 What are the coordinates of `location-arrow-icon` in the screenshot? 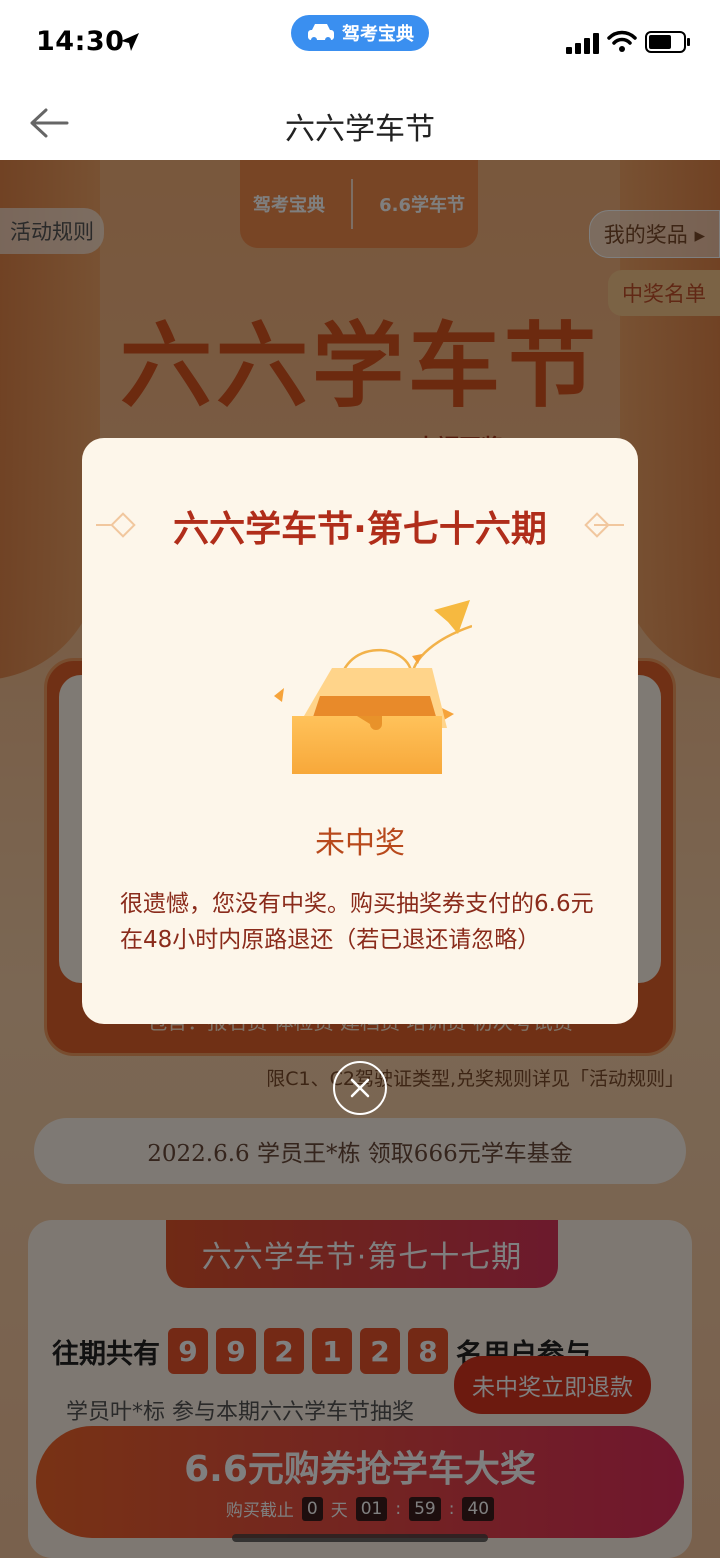 It's located at (130, 42).